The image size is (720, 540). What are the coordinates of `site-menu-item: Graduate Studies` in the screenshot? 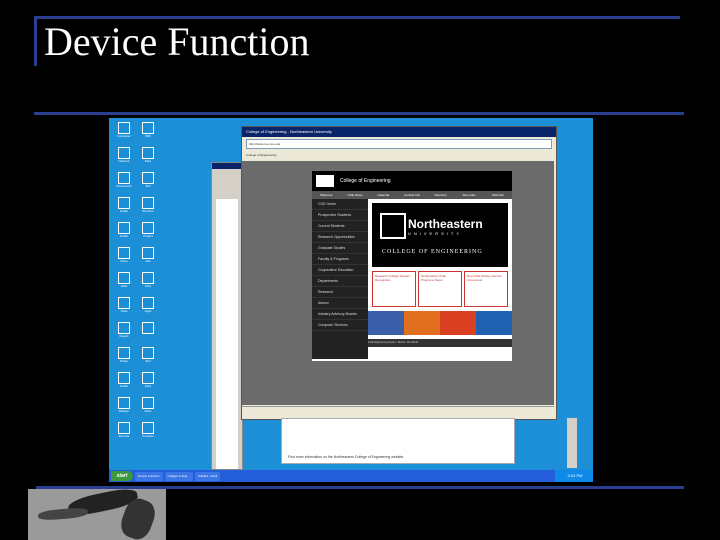 It's located at (340, 248).